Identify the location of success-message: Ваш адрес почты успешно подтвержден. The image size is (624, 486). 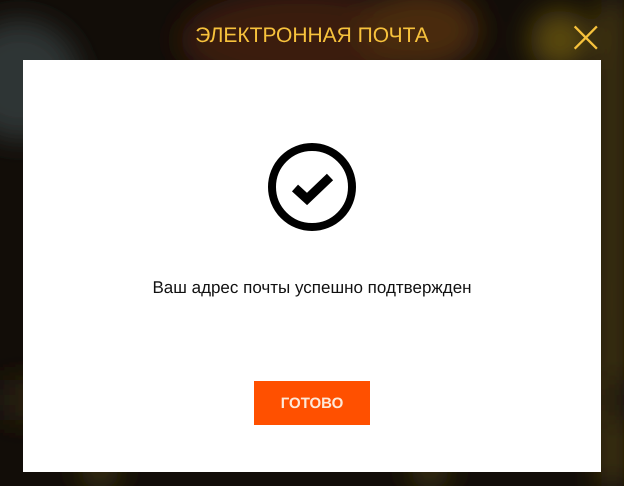
(312, 288).